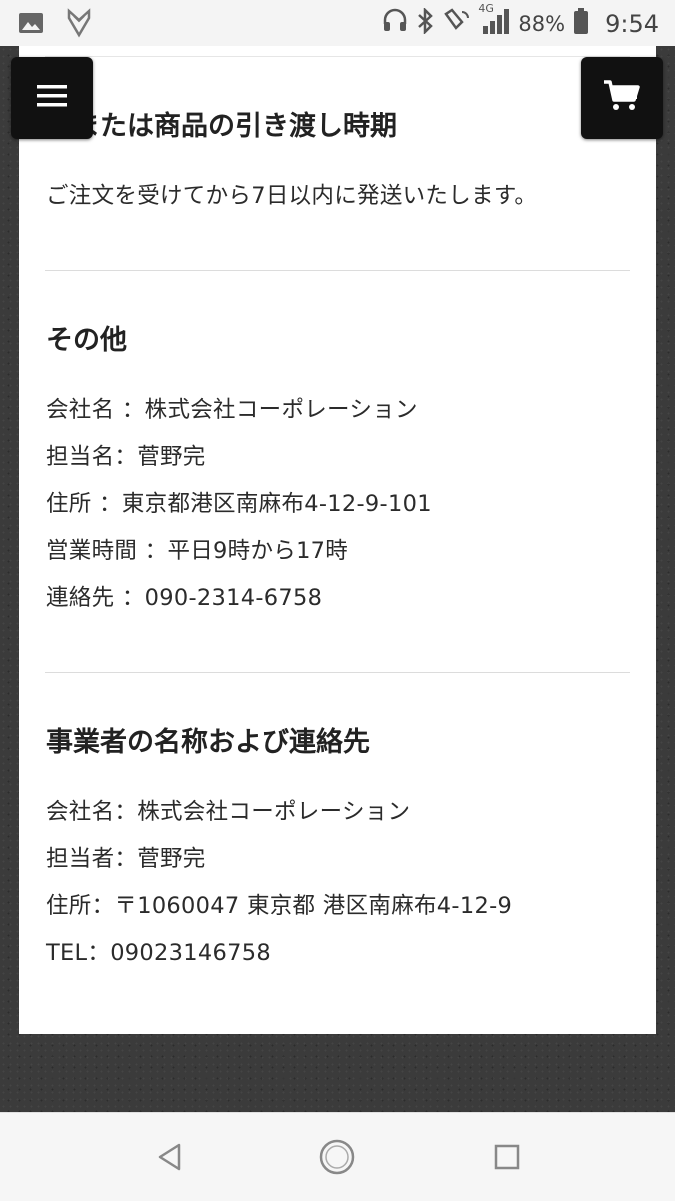 The height and width of the screenshot is (1201, 675). What do you see at coordinates (239, 504) in the screenshot?
I see `other-address: 住所 ：東京都港区南麻布4-12-9-101` at bounding box center [239, 504].